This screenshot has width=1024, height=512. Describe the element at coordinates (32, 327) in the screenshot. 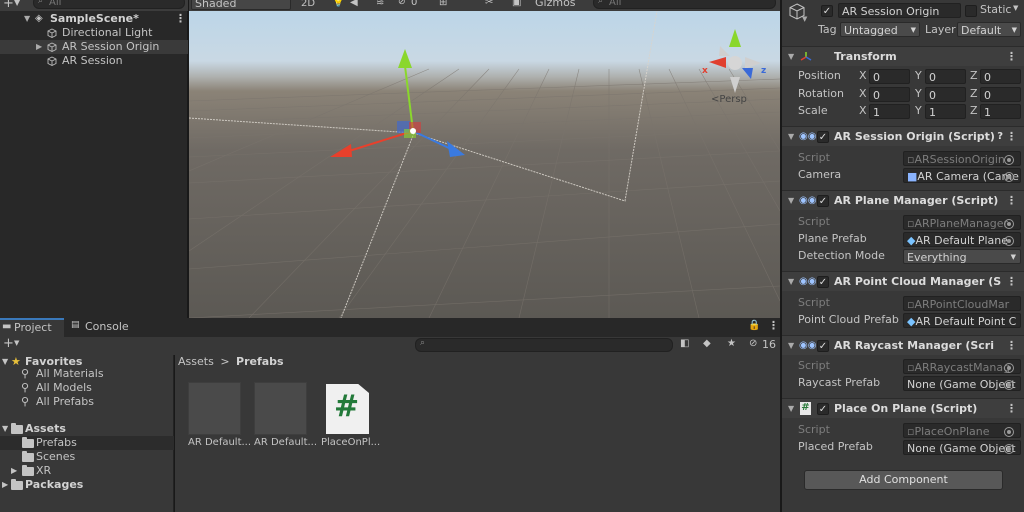

I see `tab-project: ▬ Project` at that location.